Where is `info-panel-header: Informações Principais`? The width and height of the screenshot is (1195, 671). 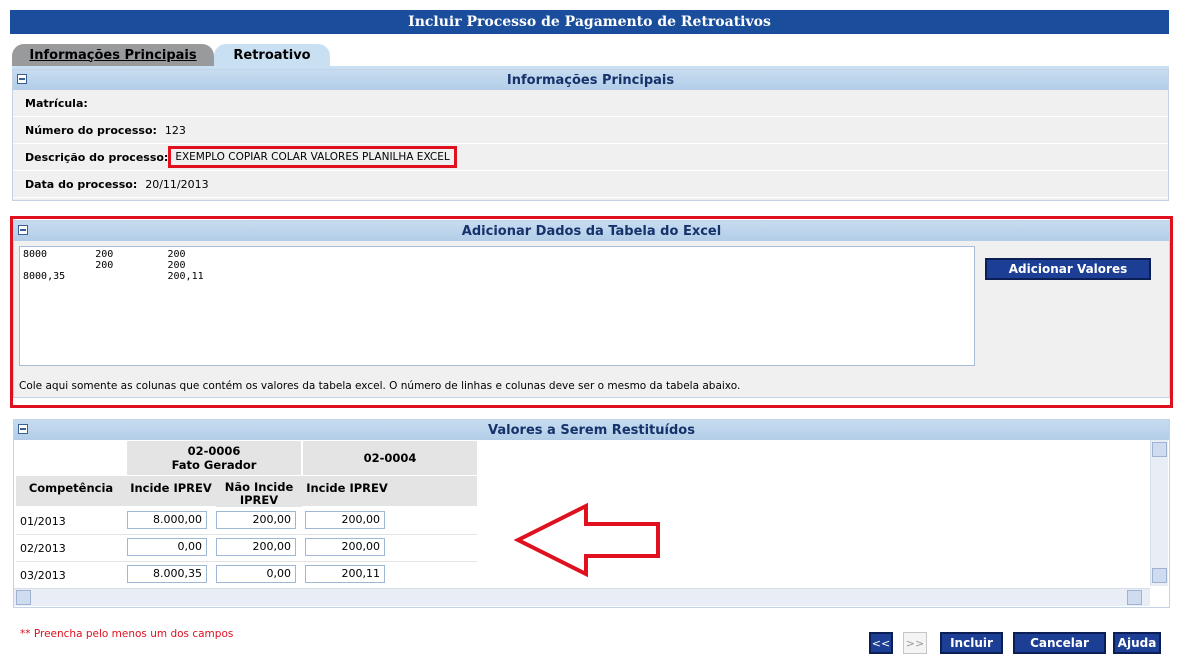
info-panel-header: Informações Principais is located at coordinates (590, 80).